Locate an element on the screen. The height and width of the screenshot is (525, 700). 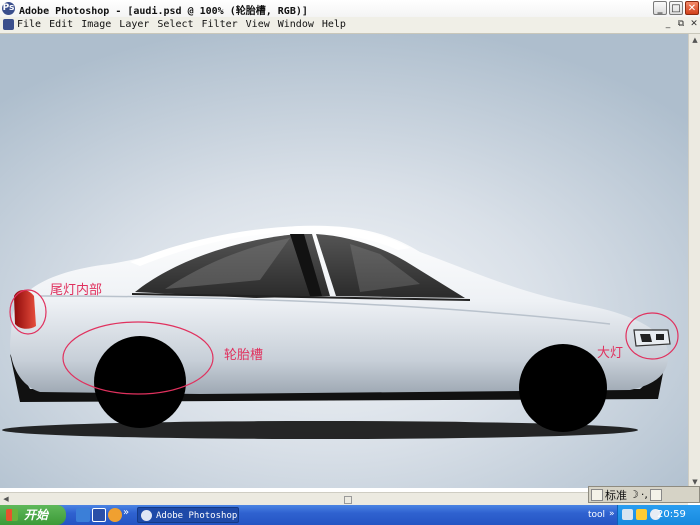
quicklaunch-word-icon is located at coordinates (99, 515).